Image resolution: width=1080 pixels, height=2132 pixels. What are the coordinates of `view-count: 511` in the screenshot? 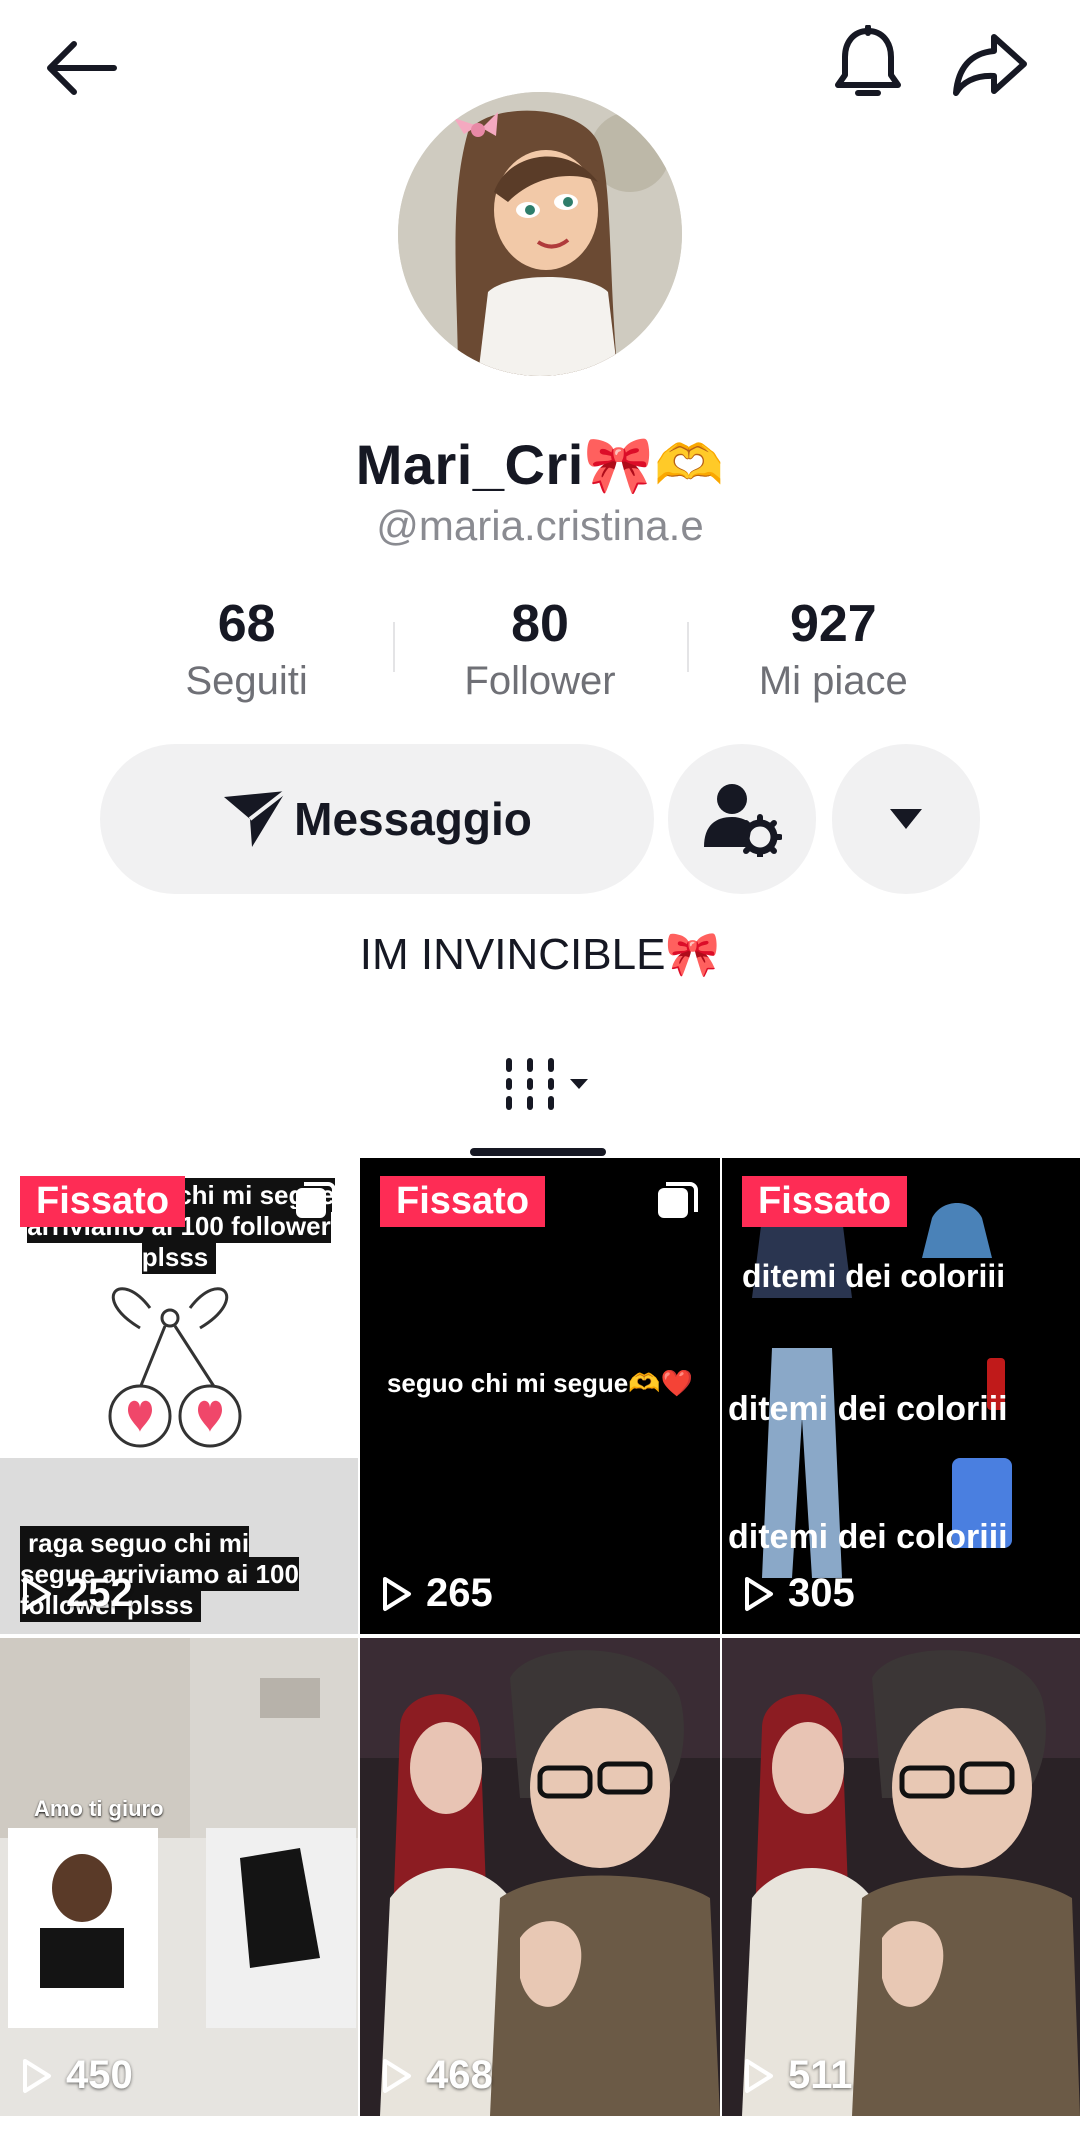 It's located at (798, 2075).